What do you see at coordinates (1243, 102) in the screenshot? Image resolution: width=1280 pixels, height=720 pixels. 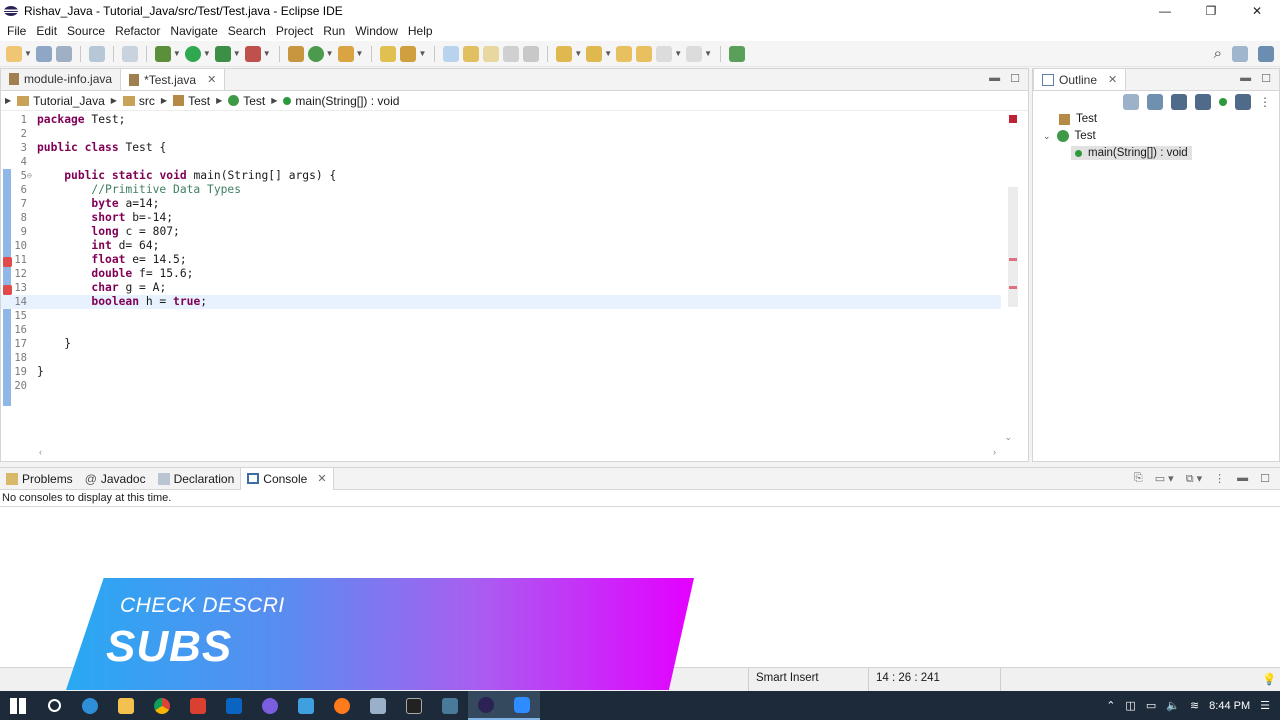 I see `hide-local-types-icon` at bounding box center [1243, 102].